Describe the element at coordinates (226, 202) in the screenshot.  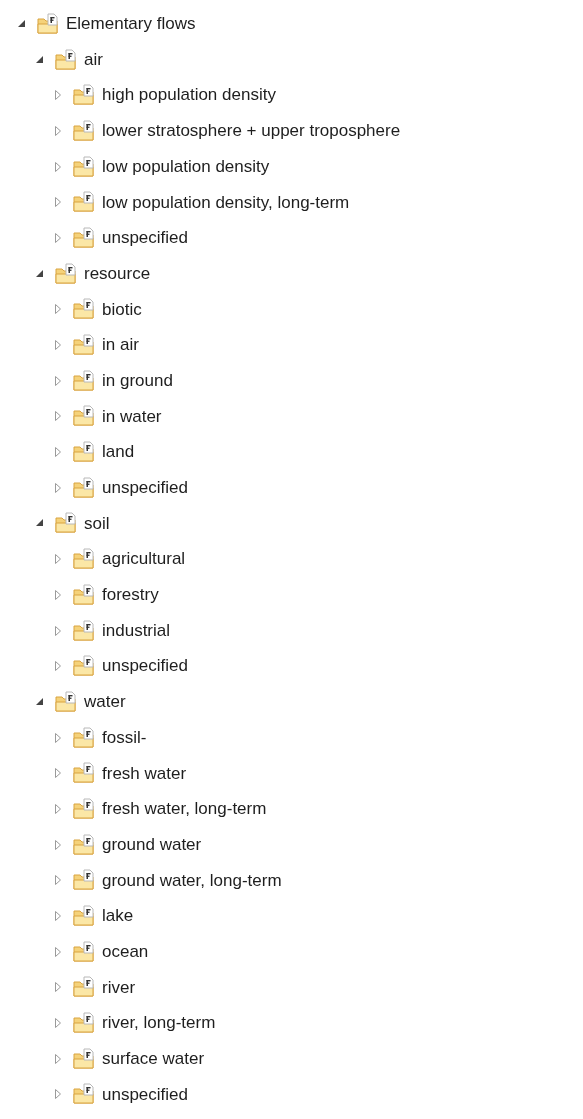
I see `tree-item-label: low population density, long-term` at that location.